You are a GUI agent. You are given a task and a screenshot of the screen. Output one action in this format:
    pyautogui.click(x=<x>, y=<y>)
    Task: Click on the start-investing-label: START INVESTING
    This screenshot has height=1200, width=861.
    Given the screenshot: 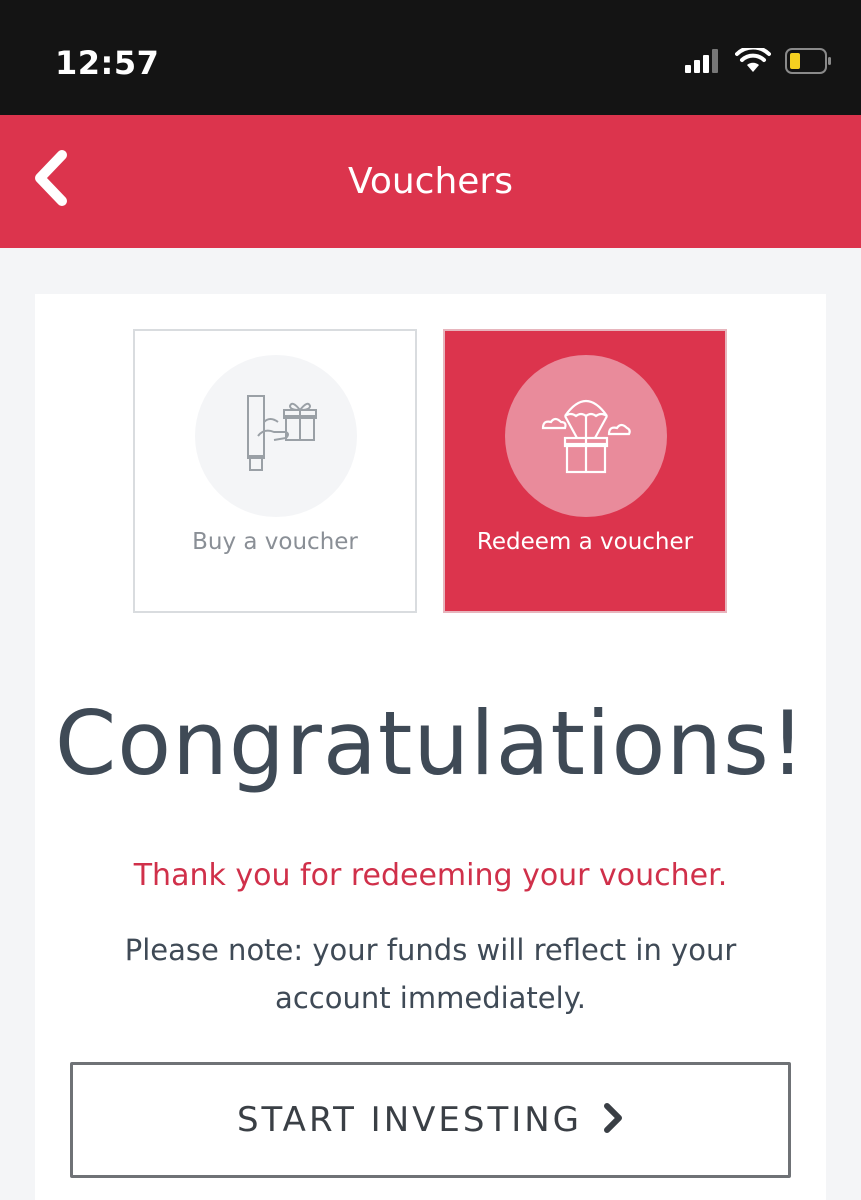 What is the action you would take?
    pyautogui.click(x=409, y=1120)
    